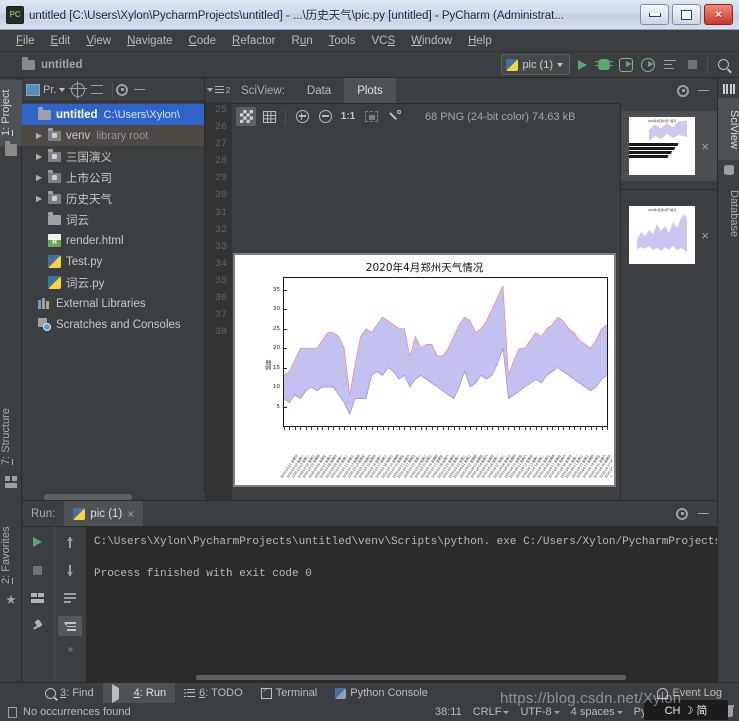  Describe the element at coordinates (670, 65) in the screenshot. I see `run-console-button` at that location.